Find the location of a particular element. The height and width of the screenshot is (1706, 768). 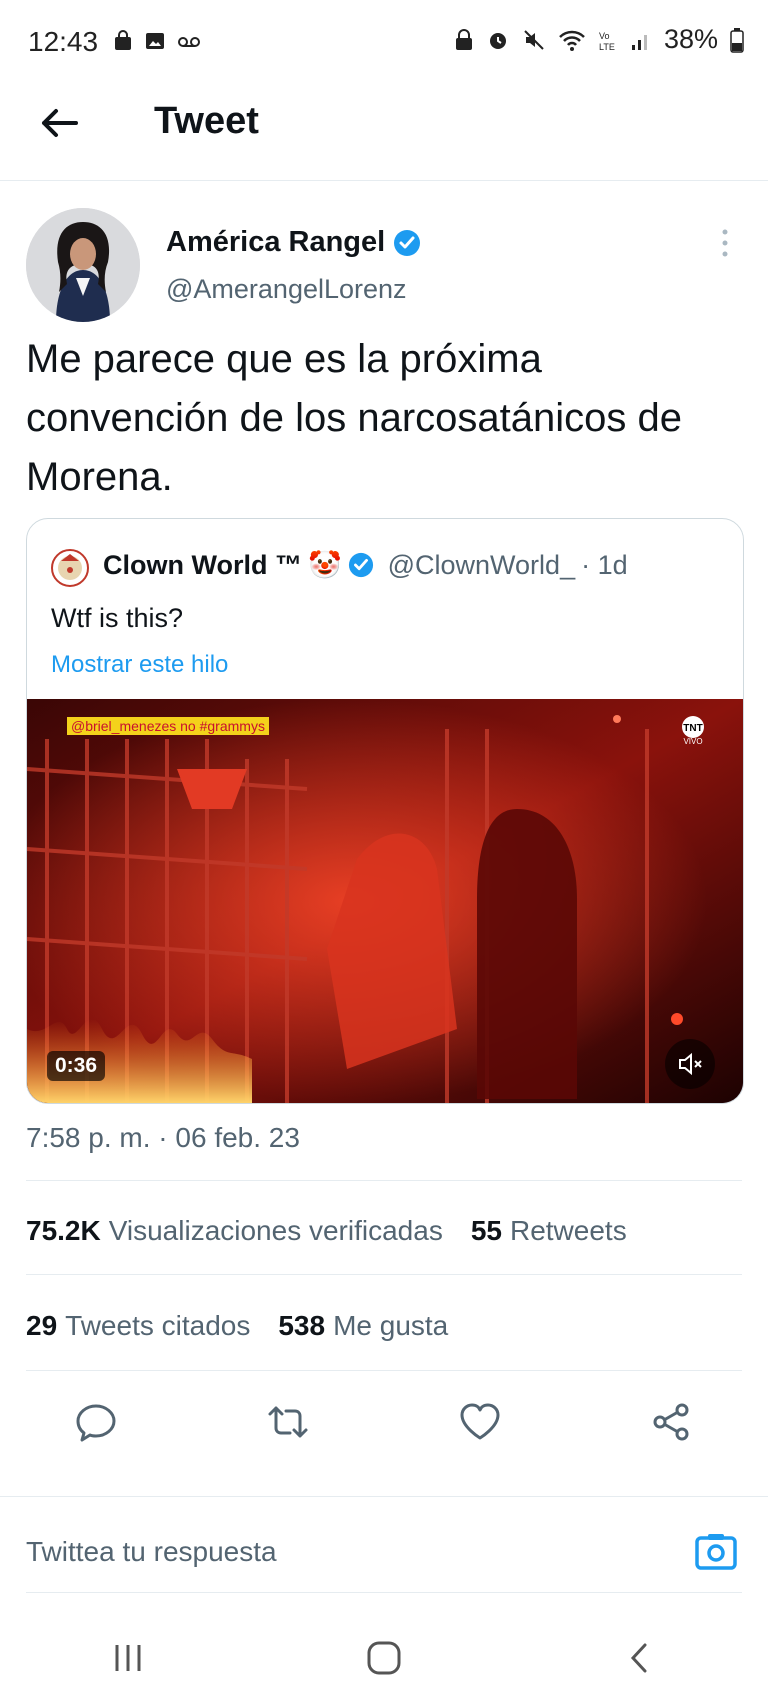

status-right: Vo LTE 38% is located at coordinates (599, 39).